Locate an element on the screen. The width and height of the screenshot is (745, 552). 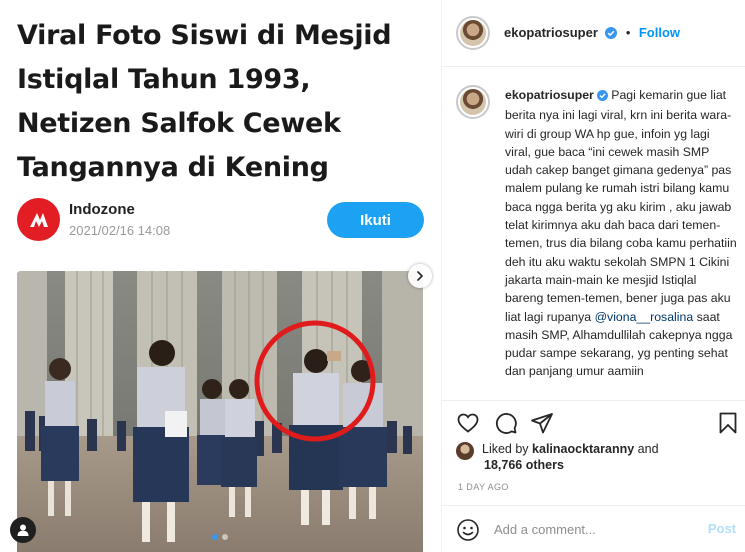
indozone-logo-icon is located at coordinates (38, 219).